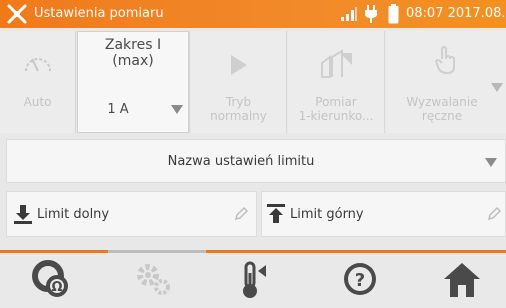 The height and width of the screenshot is (308, 506). Describe the element at coordinates (383, 214) in the screenshot. I see `upper-limit-button: Limit górny` at that location.